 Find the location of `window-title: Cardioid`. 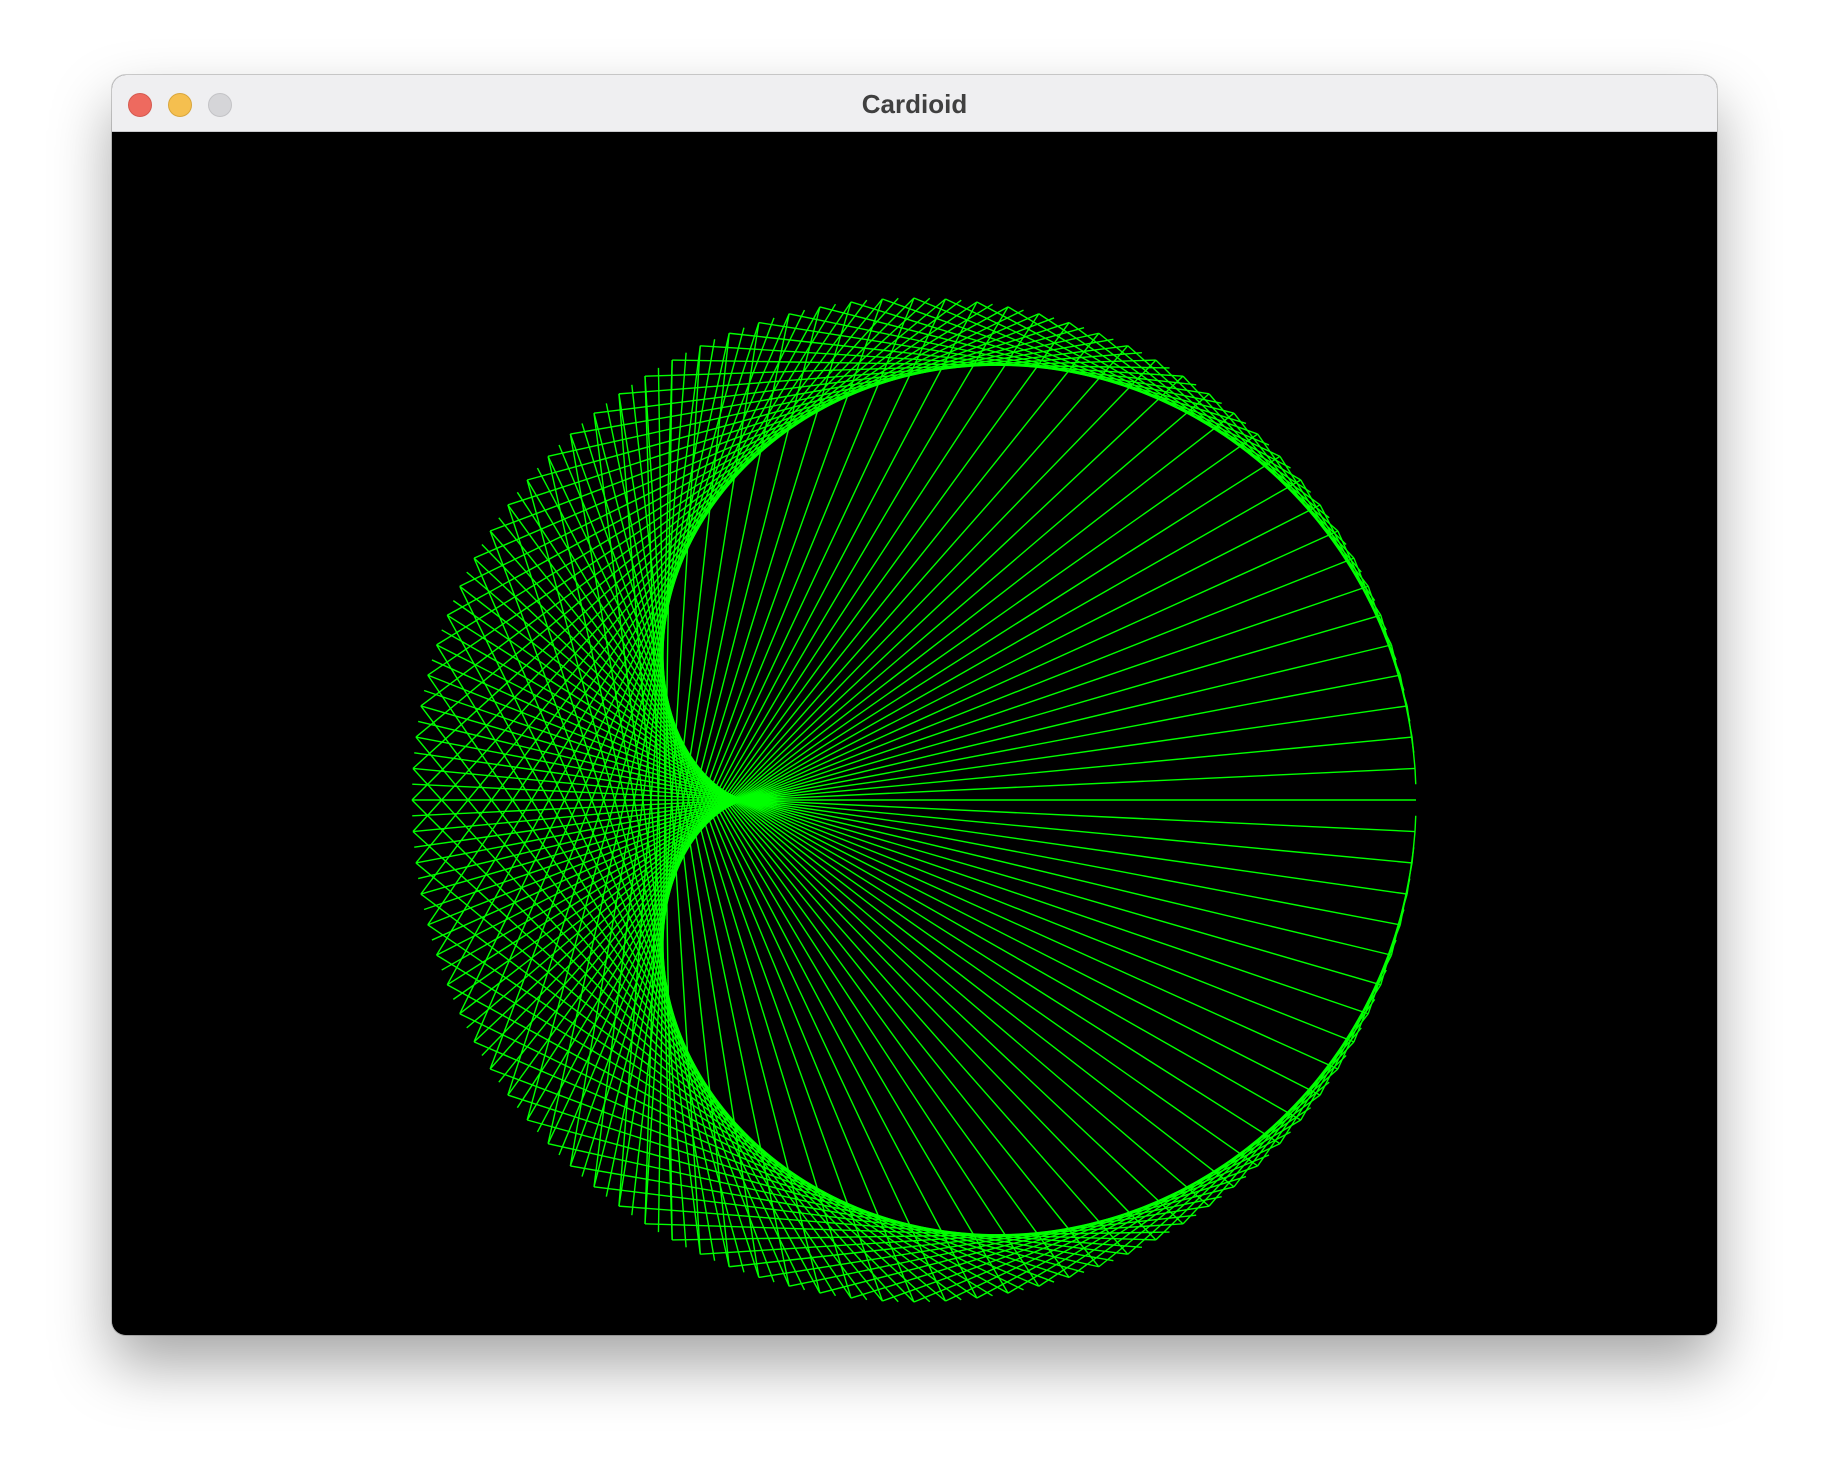

window-title: Cardioid is located at coordinates (914, 104).